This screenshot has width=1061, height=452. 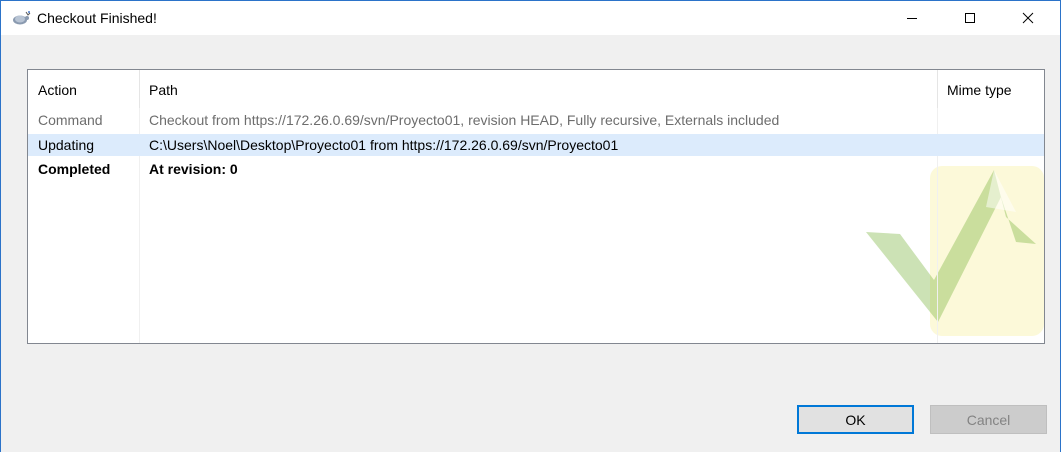 What do you see at coordinates (97, 18) in the screenshot?
I see `window-title: Checkout Finished!` at bounding box center [97, 18].